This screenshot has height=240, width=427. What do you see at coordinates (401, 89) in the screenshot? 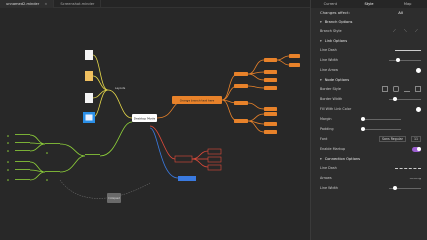
I see `border-style-buttons` at bounding box center [401, 89].